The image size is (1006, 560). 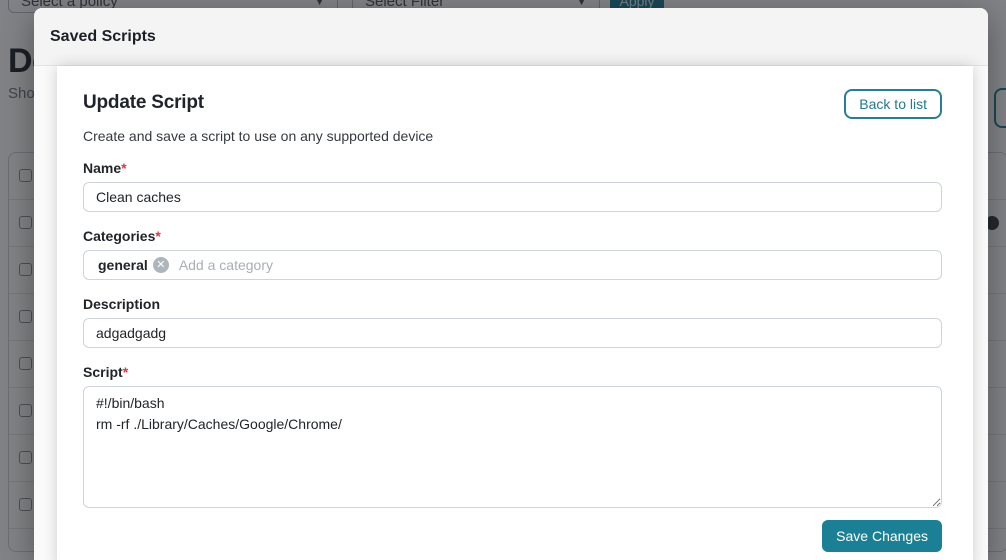 I want to click on name-label: Name*, so click(x=105, y=168).